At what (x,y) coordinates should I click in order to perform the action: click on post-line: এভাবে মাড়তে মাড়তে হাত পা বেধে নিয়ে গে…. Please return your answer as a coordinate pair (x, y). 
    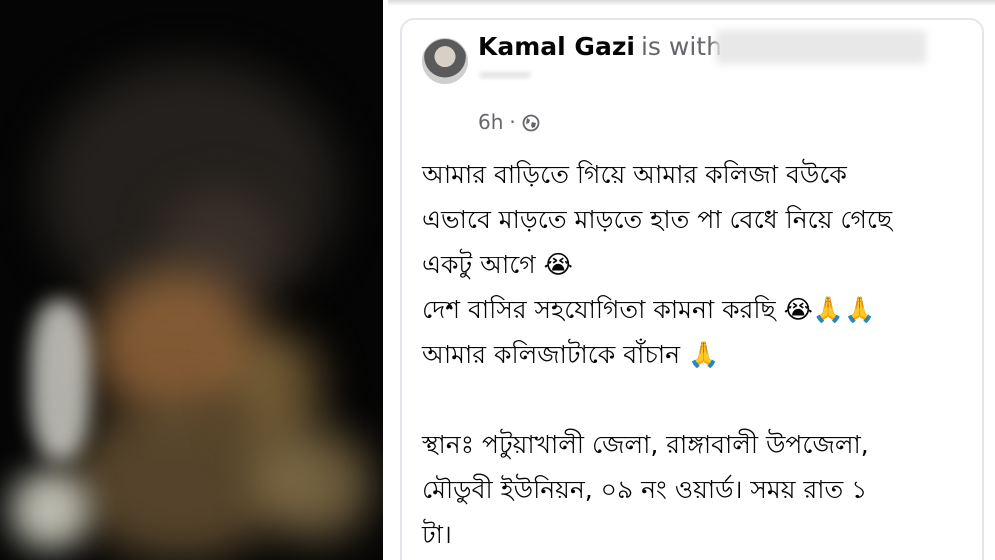
    Looking at the image, I should click on (657, 219).